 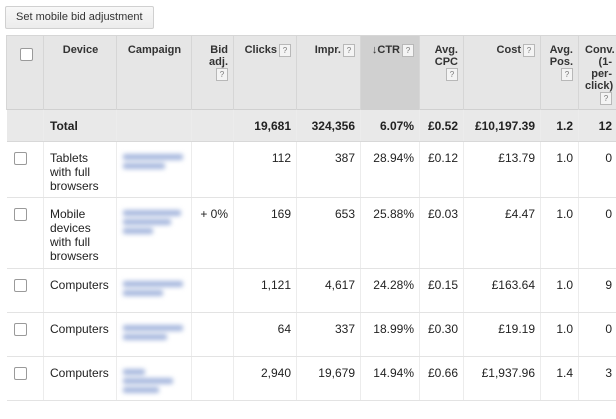 I want to click on avg-cpc-cell: £0.15, so click(x=441, y=290).